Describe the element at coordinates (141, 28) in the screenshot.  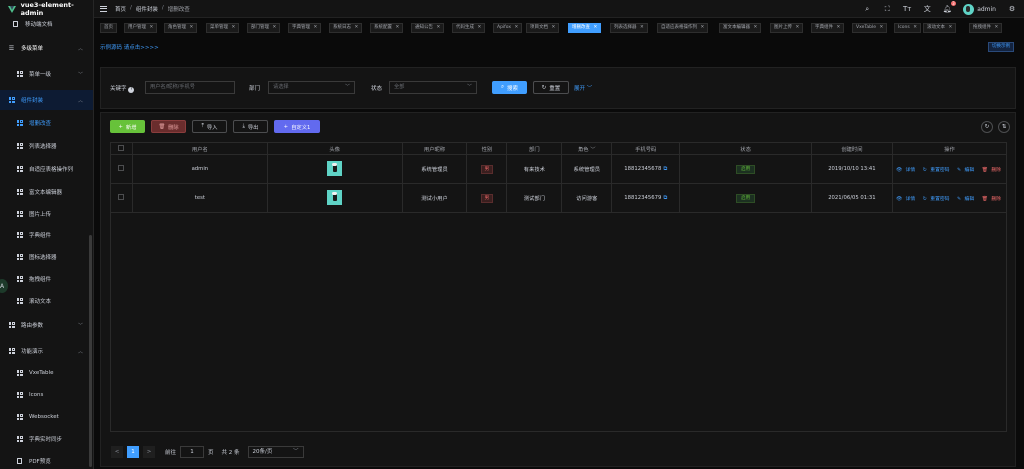
I see `tag-item: 用户管理 ✕` at that location.